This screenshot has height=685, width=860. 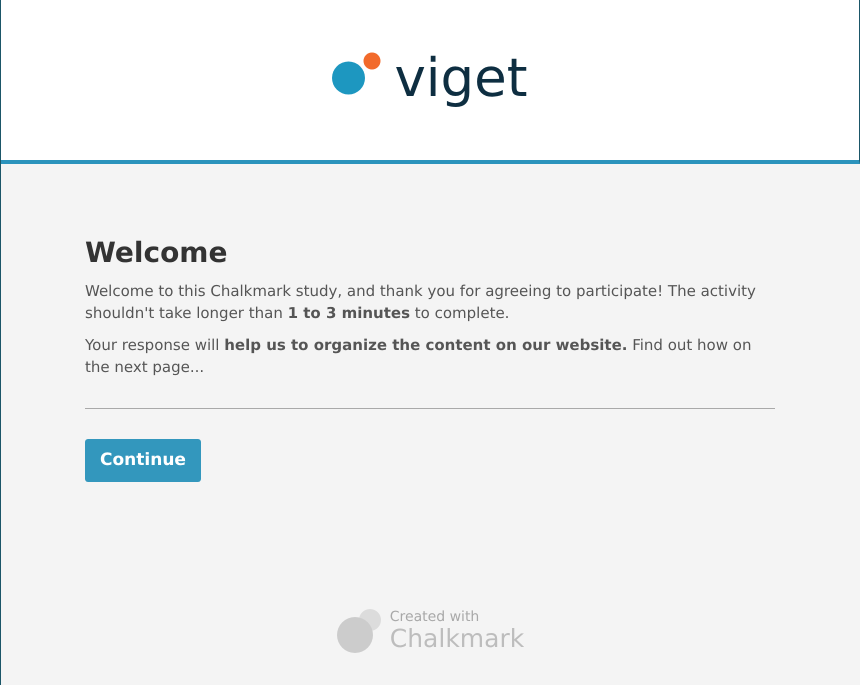 What do you see at coordinates (357, 73) in the screenshot?
I see `logo-circles-icon` at bounding box center [357, 73].